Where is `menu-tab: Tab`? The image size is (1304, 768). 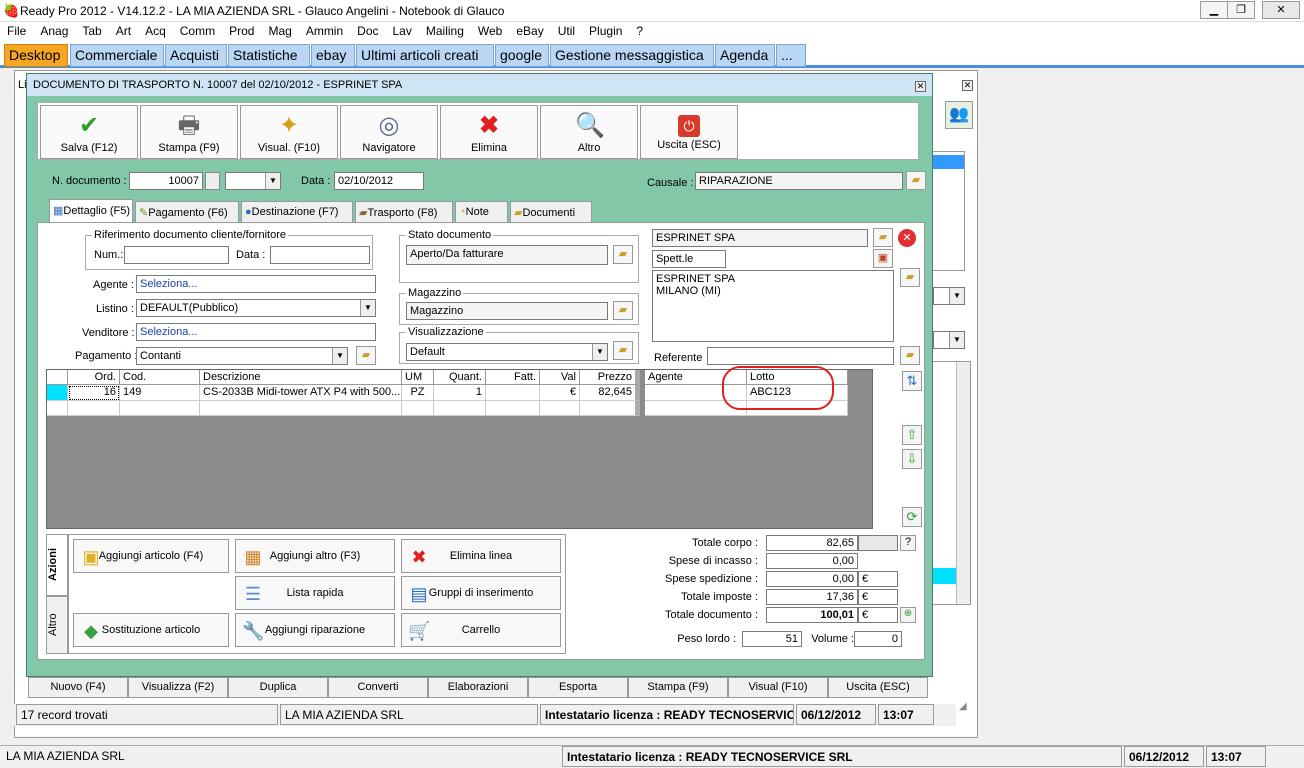
menu-tab: Tab is located at coordinates (91, 31).